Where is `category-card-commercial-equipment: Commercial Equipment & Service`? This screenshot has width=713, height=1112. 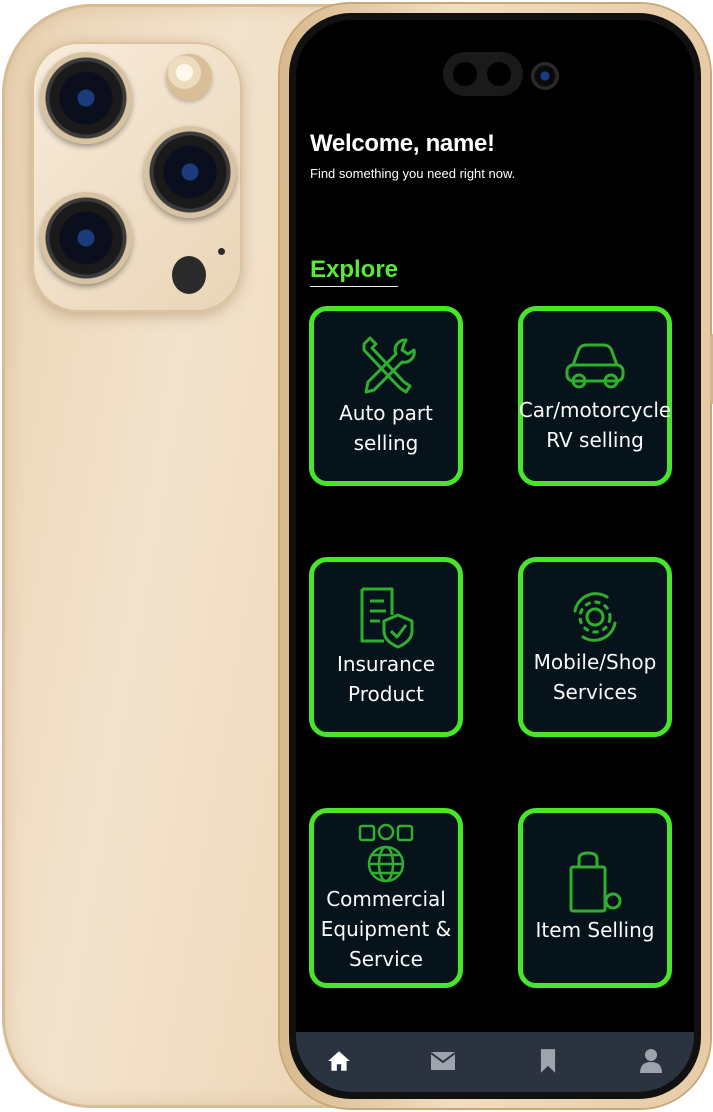
category-card-commercial-equipment: Commercial Equipment & Service is located at coordinates (386, 898).